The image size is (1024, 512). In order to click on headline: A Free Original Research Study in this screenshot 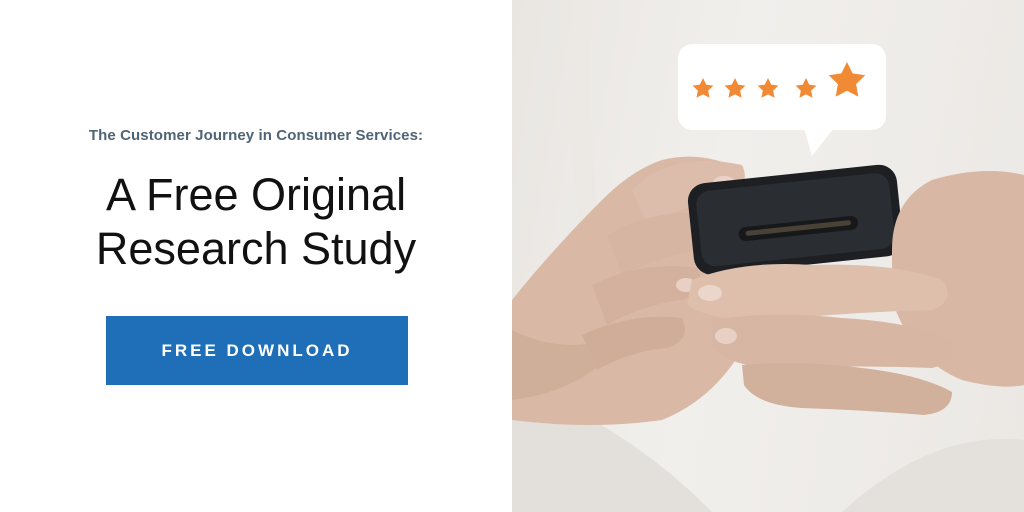, I will do `click(256, 222)`.